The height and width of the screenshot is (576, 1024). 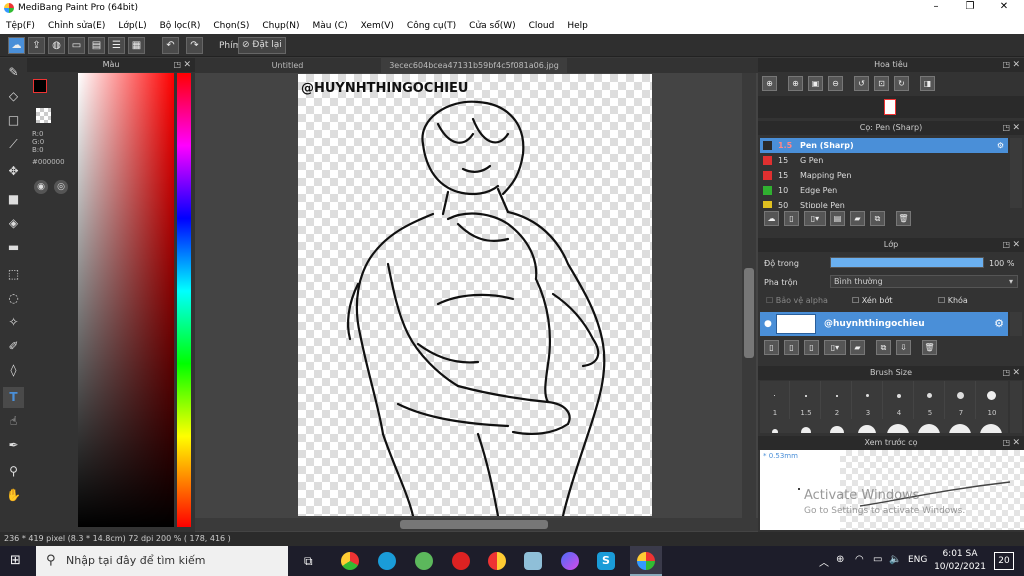 What do you see at coordinates (180, 26) in the screenshot?
I see `menu-filter: Bộ lọc(R)` at bounding box center [180, 26].